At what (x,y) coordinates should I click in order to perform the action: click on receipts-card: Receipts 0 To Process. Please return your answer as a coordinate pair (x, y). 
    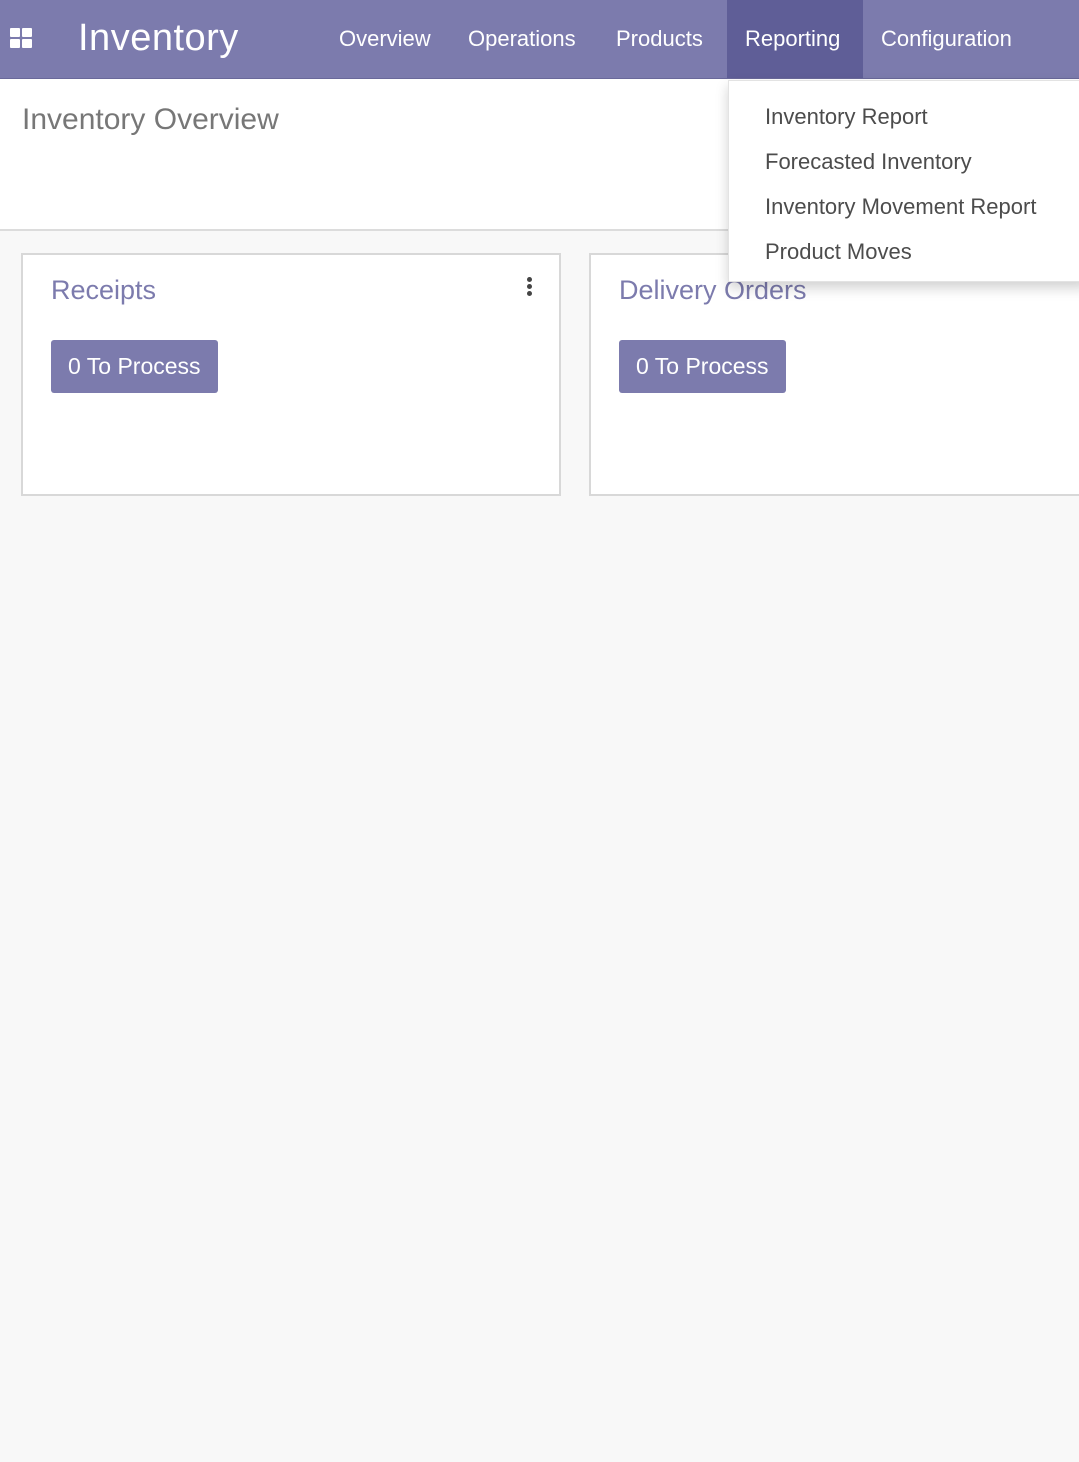
    Looking at the image, I should click on (291, 374).